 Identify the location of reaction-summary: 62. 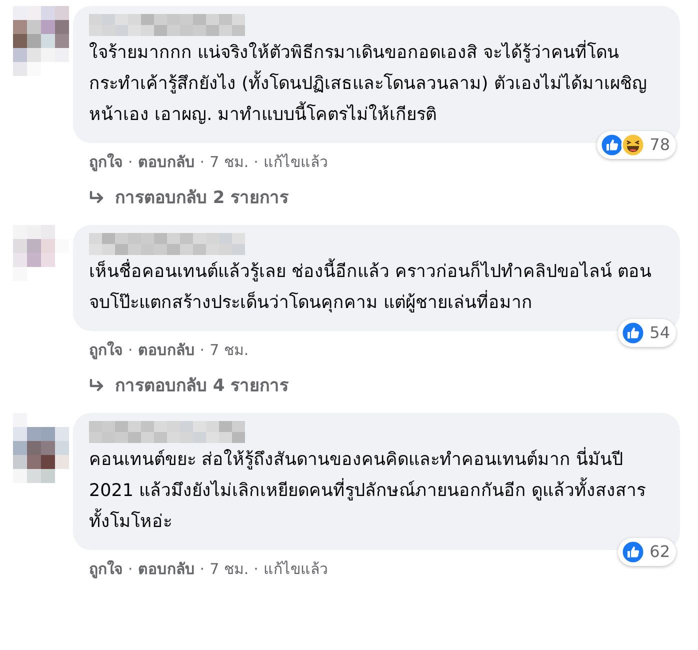
(647, 552).